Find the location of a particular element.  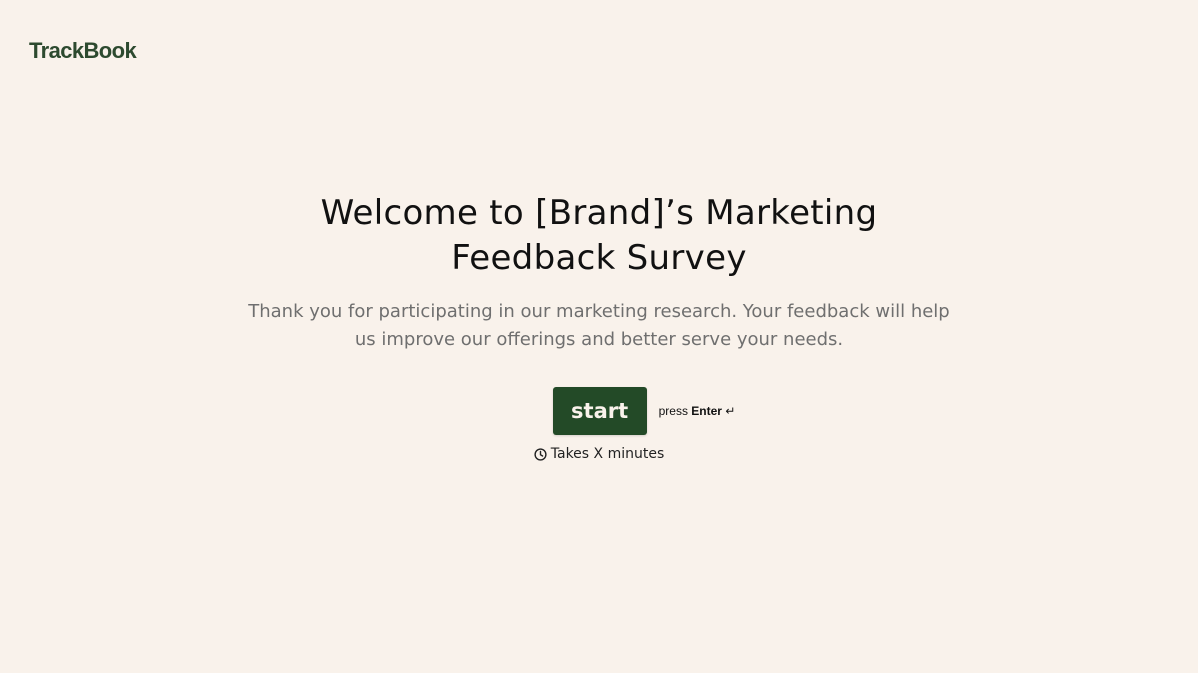

hint-key: Enter is located at coordinates (706, 411).